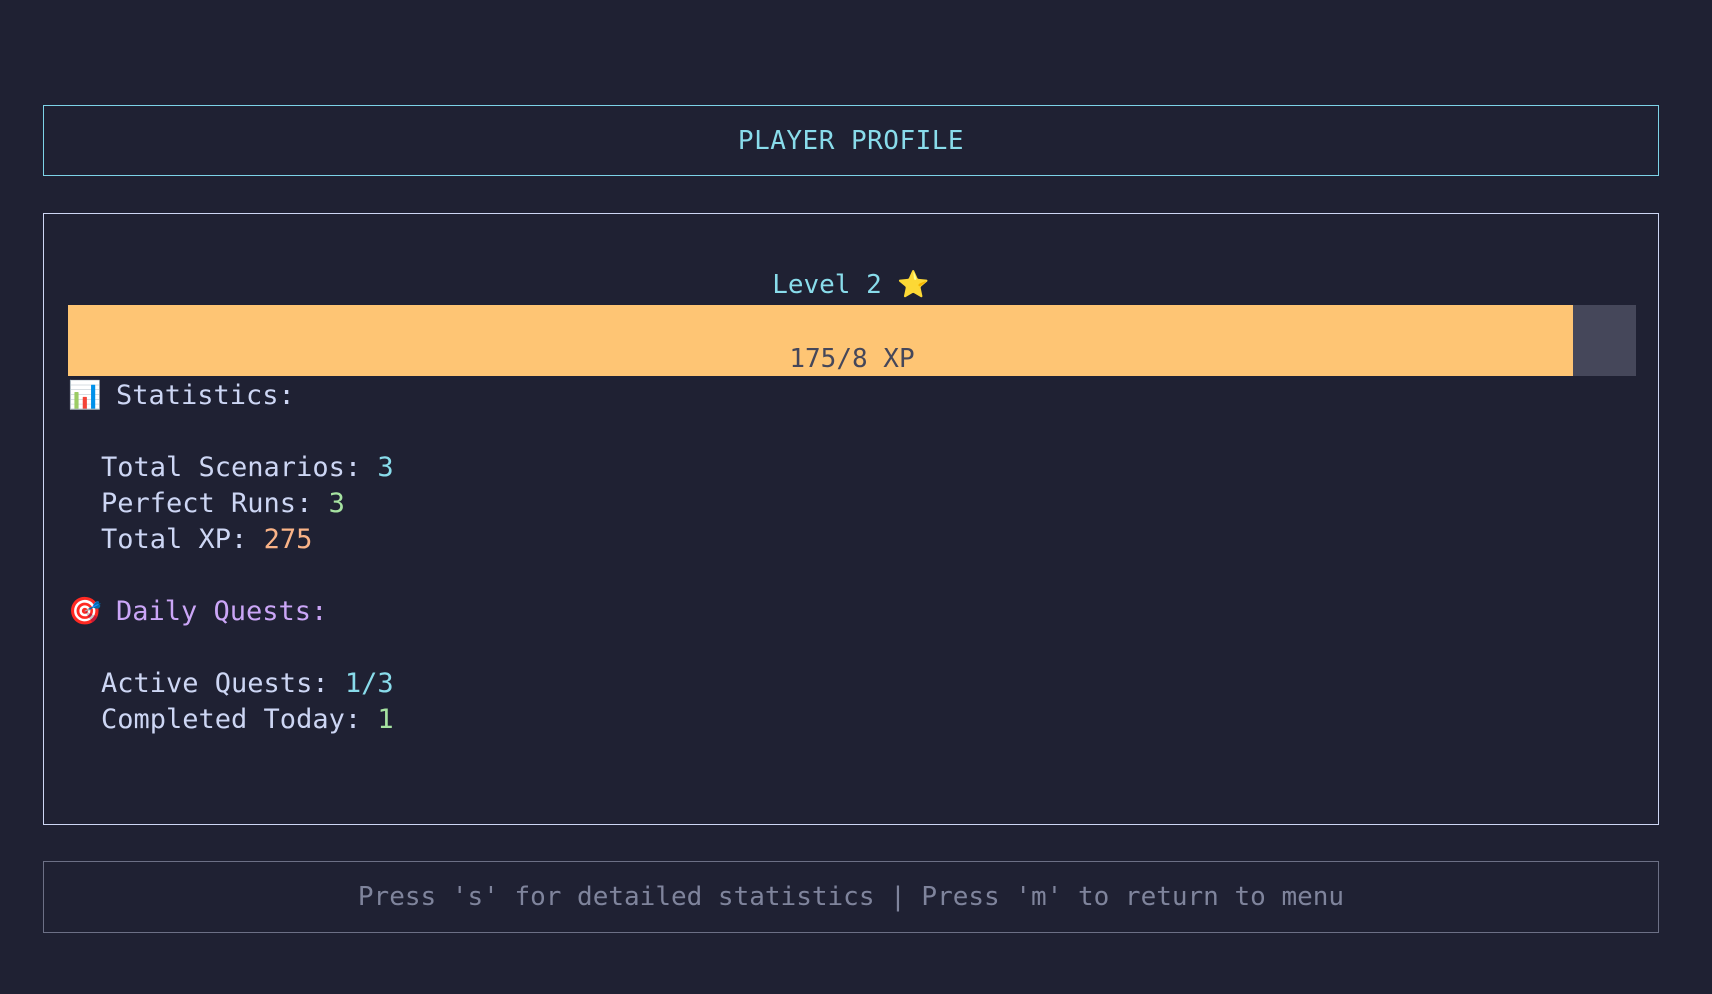 This screenshot has width=1712, height=994. I want to click on header-panel: PLAYER PROFILE, so click(851, 140).